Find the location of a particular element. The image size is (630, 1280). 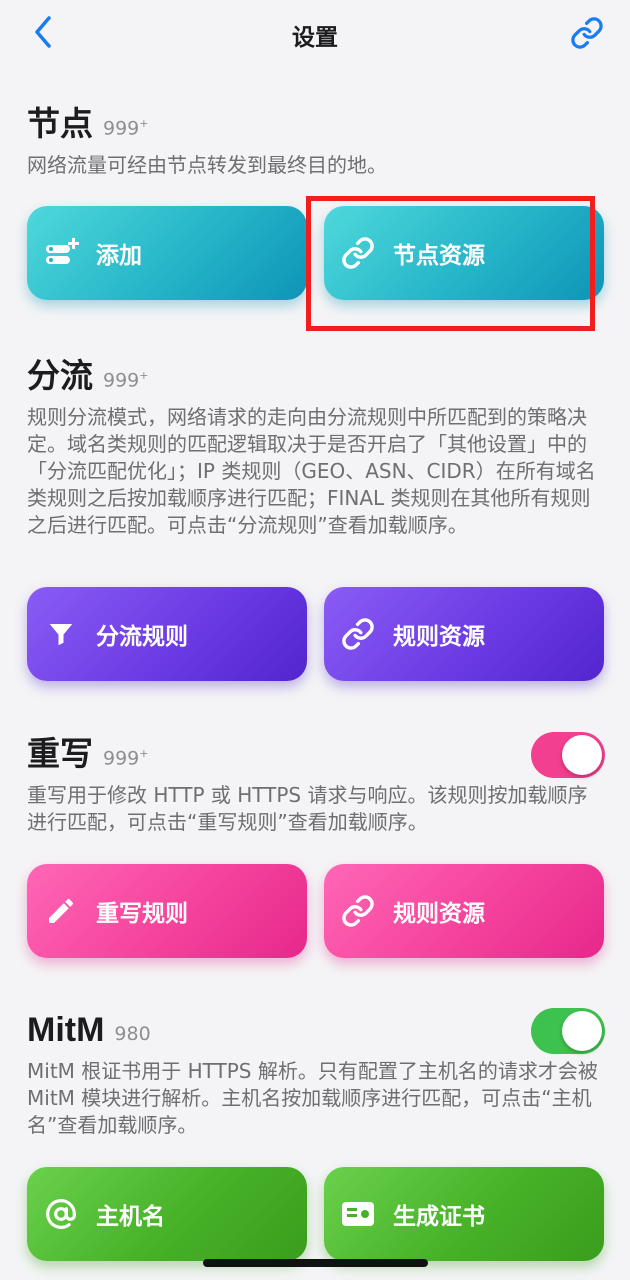

page-title: 设置 is located at coordinates (315, 38).